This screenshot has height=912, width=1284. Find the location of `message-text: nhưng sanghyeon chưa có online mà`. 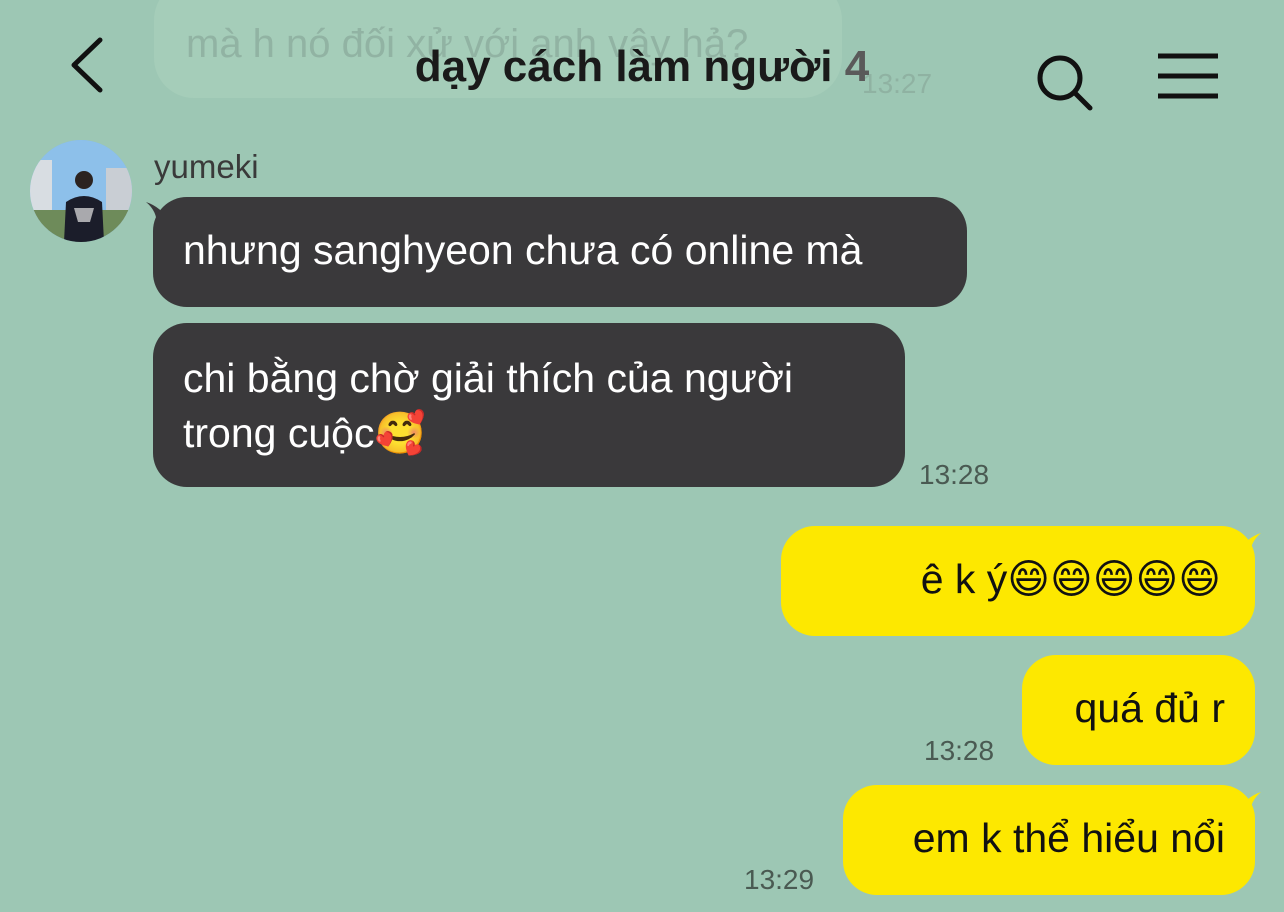

message-text: nhưng sanghyeon chưa có online mà is located at coordinates (523, 250).